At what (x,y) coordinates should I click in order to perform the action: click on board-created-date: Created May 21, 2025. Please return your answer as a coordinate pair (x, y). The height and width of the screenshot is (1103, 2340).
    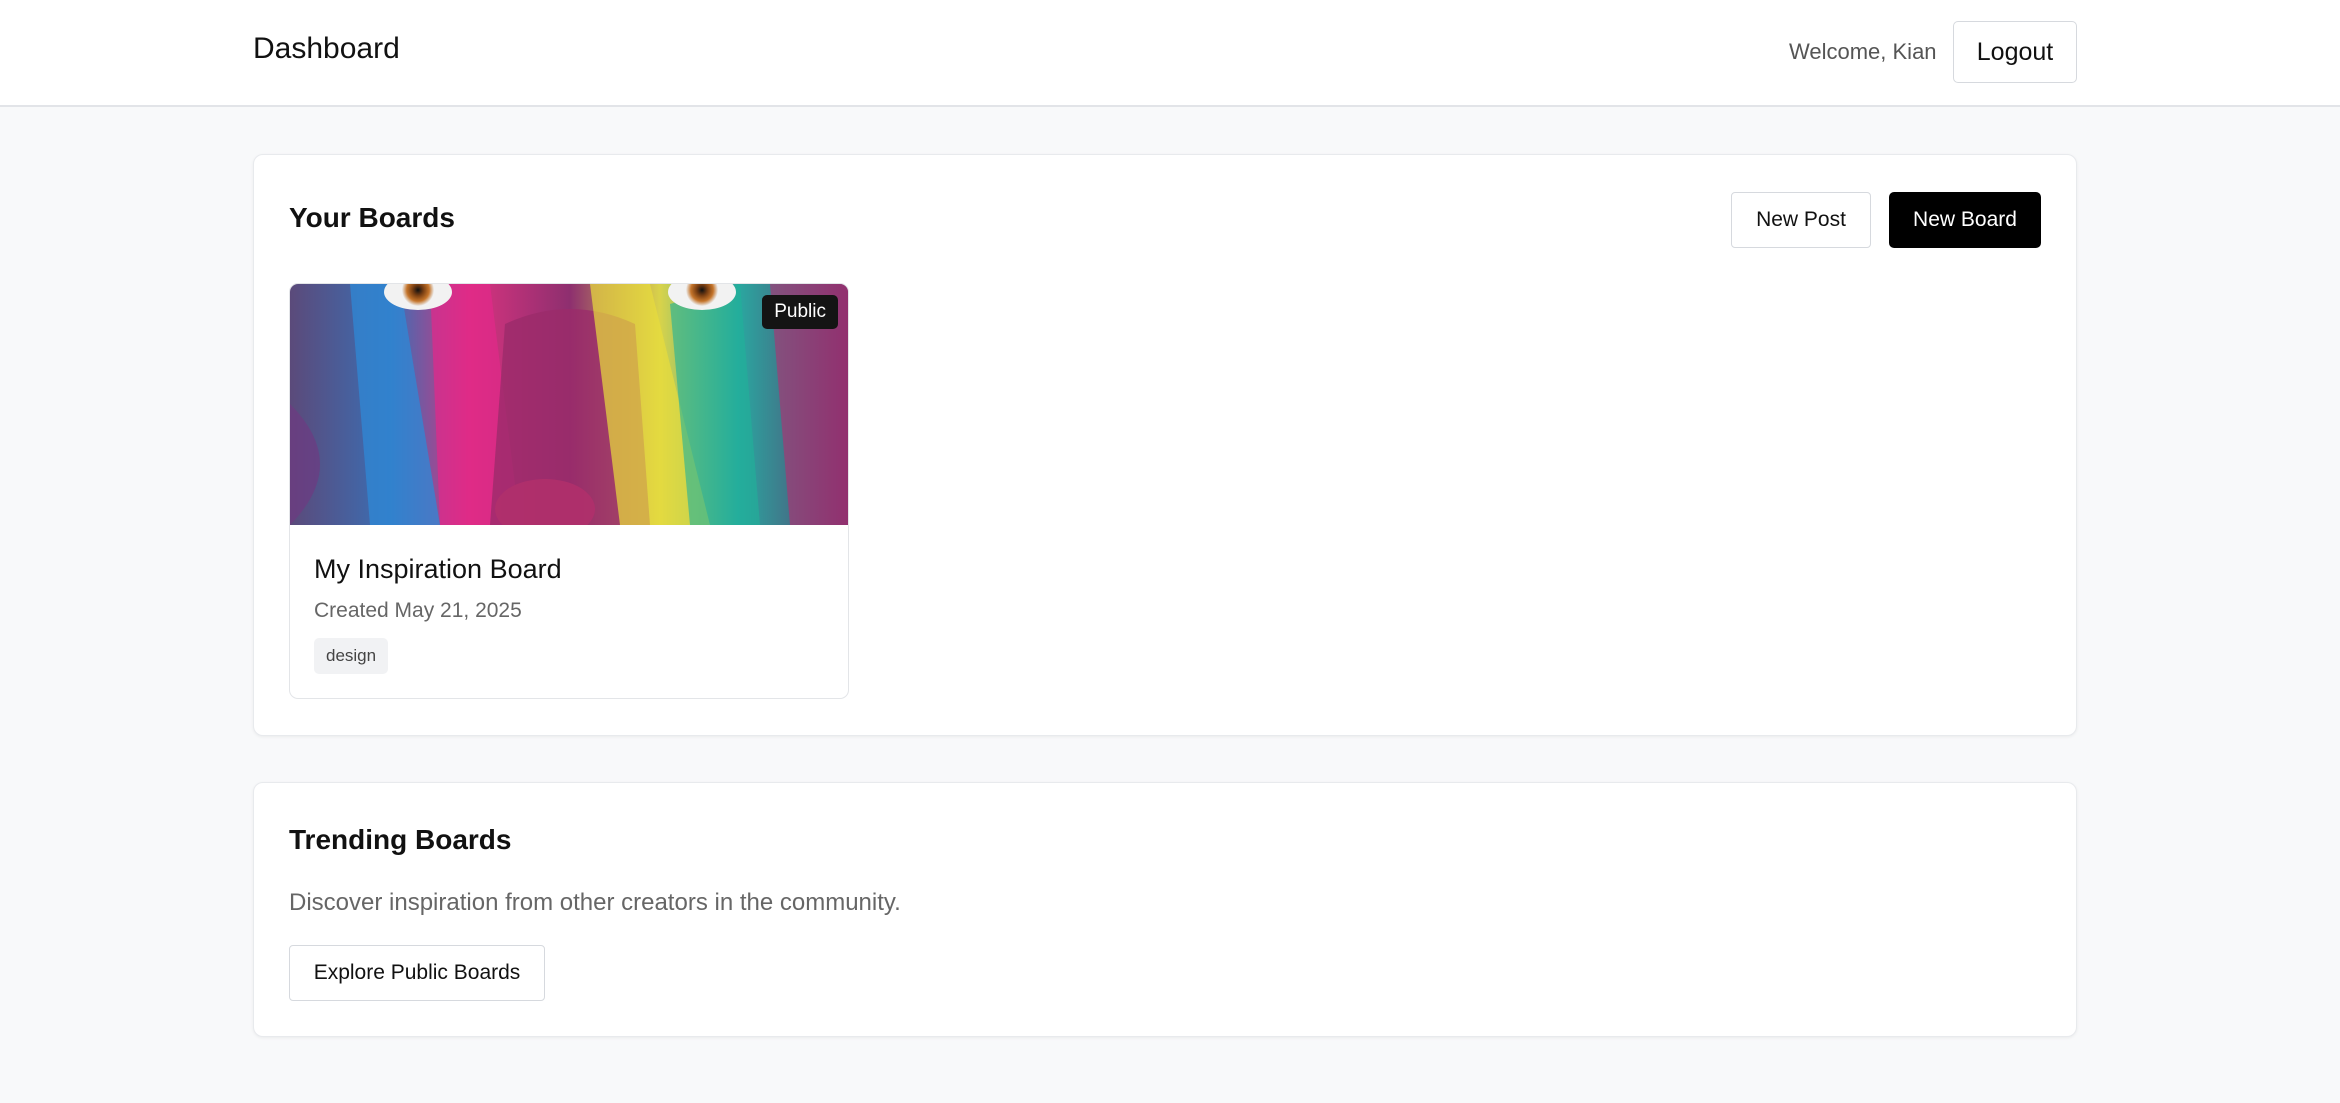
    Looking at the image, I should click on (418, 610).